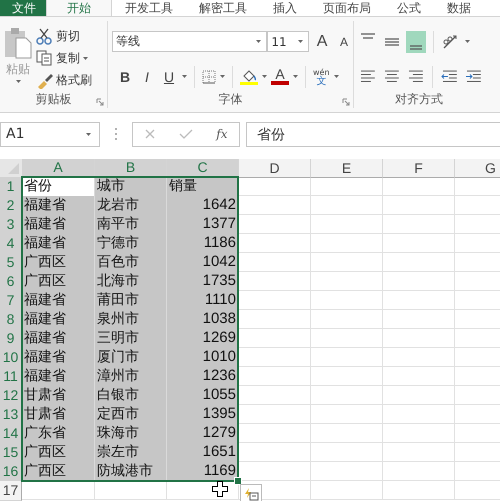 This screenshot has height=501, width=500. Describe the element at coordinates (131, 206) in the screenshot. I see `table-cell: 龙岩市` at that location.